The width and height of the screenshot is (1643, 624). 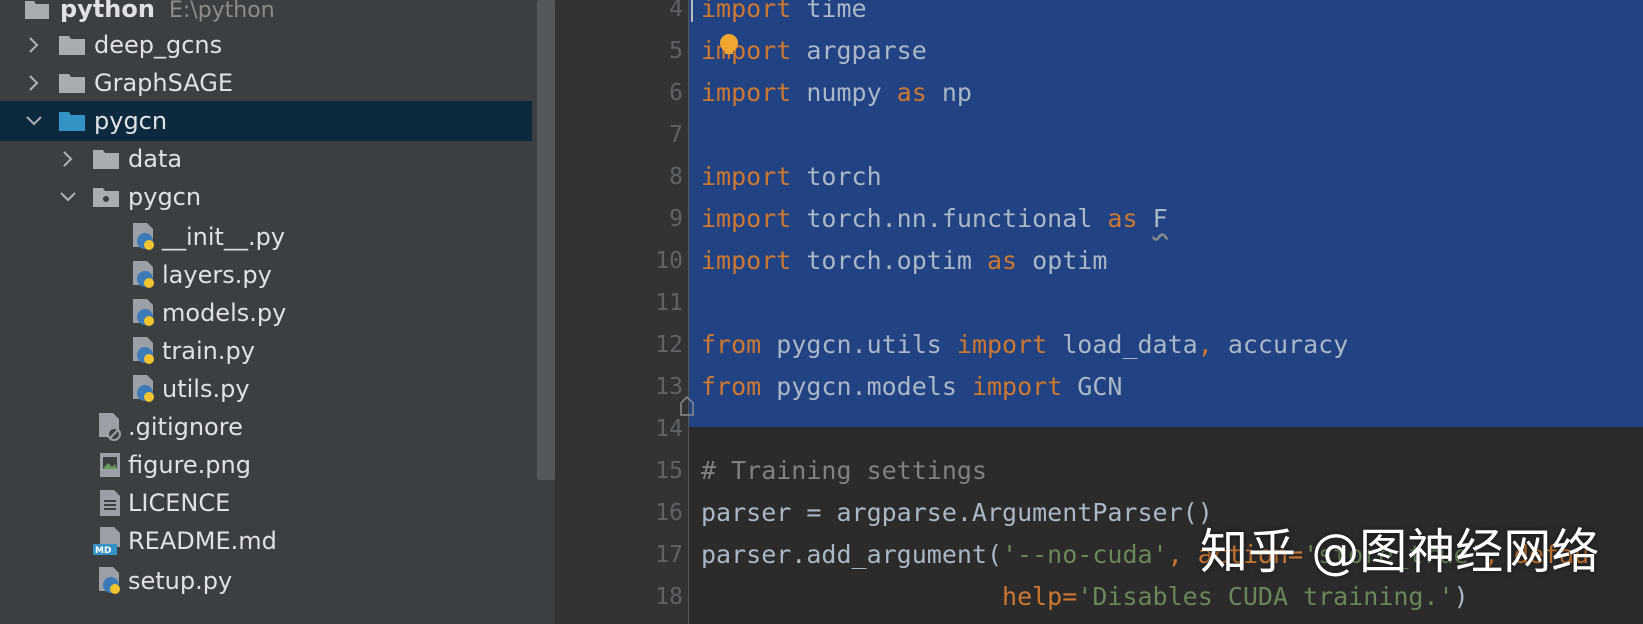 I want to click on tree-item-label: __init__.py, so click(x=224, y=237).